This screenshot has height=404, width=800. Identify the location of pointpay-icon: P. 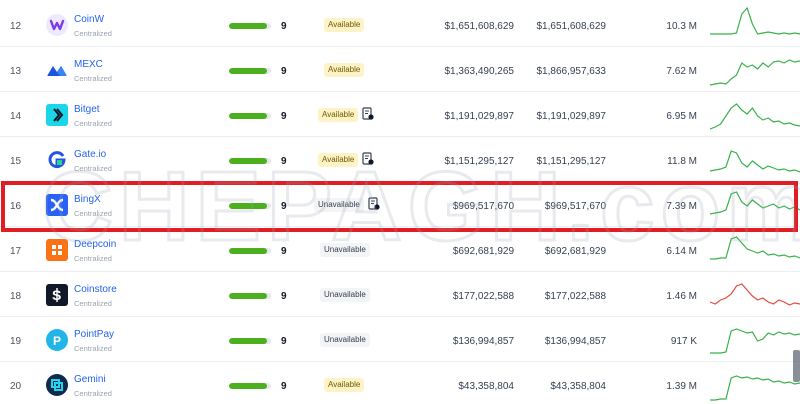
(57, 340).